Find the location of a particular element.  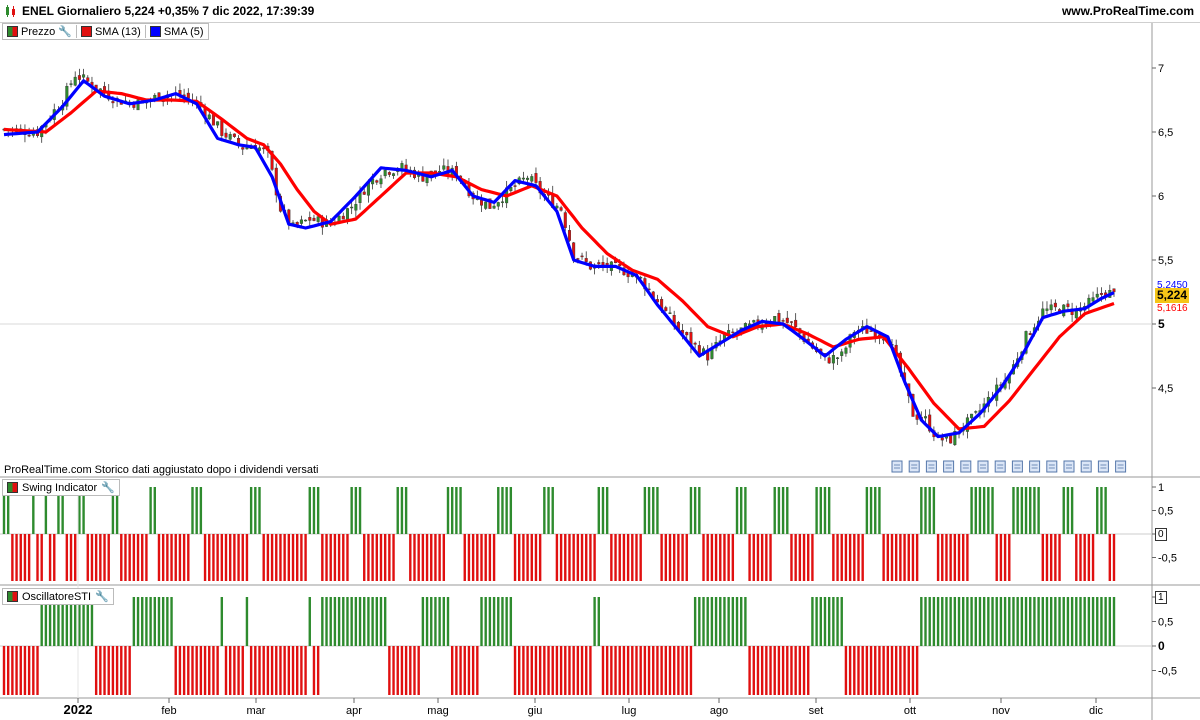

legend-label-sma5: SMA (5) is located at coordinates (183, 31).